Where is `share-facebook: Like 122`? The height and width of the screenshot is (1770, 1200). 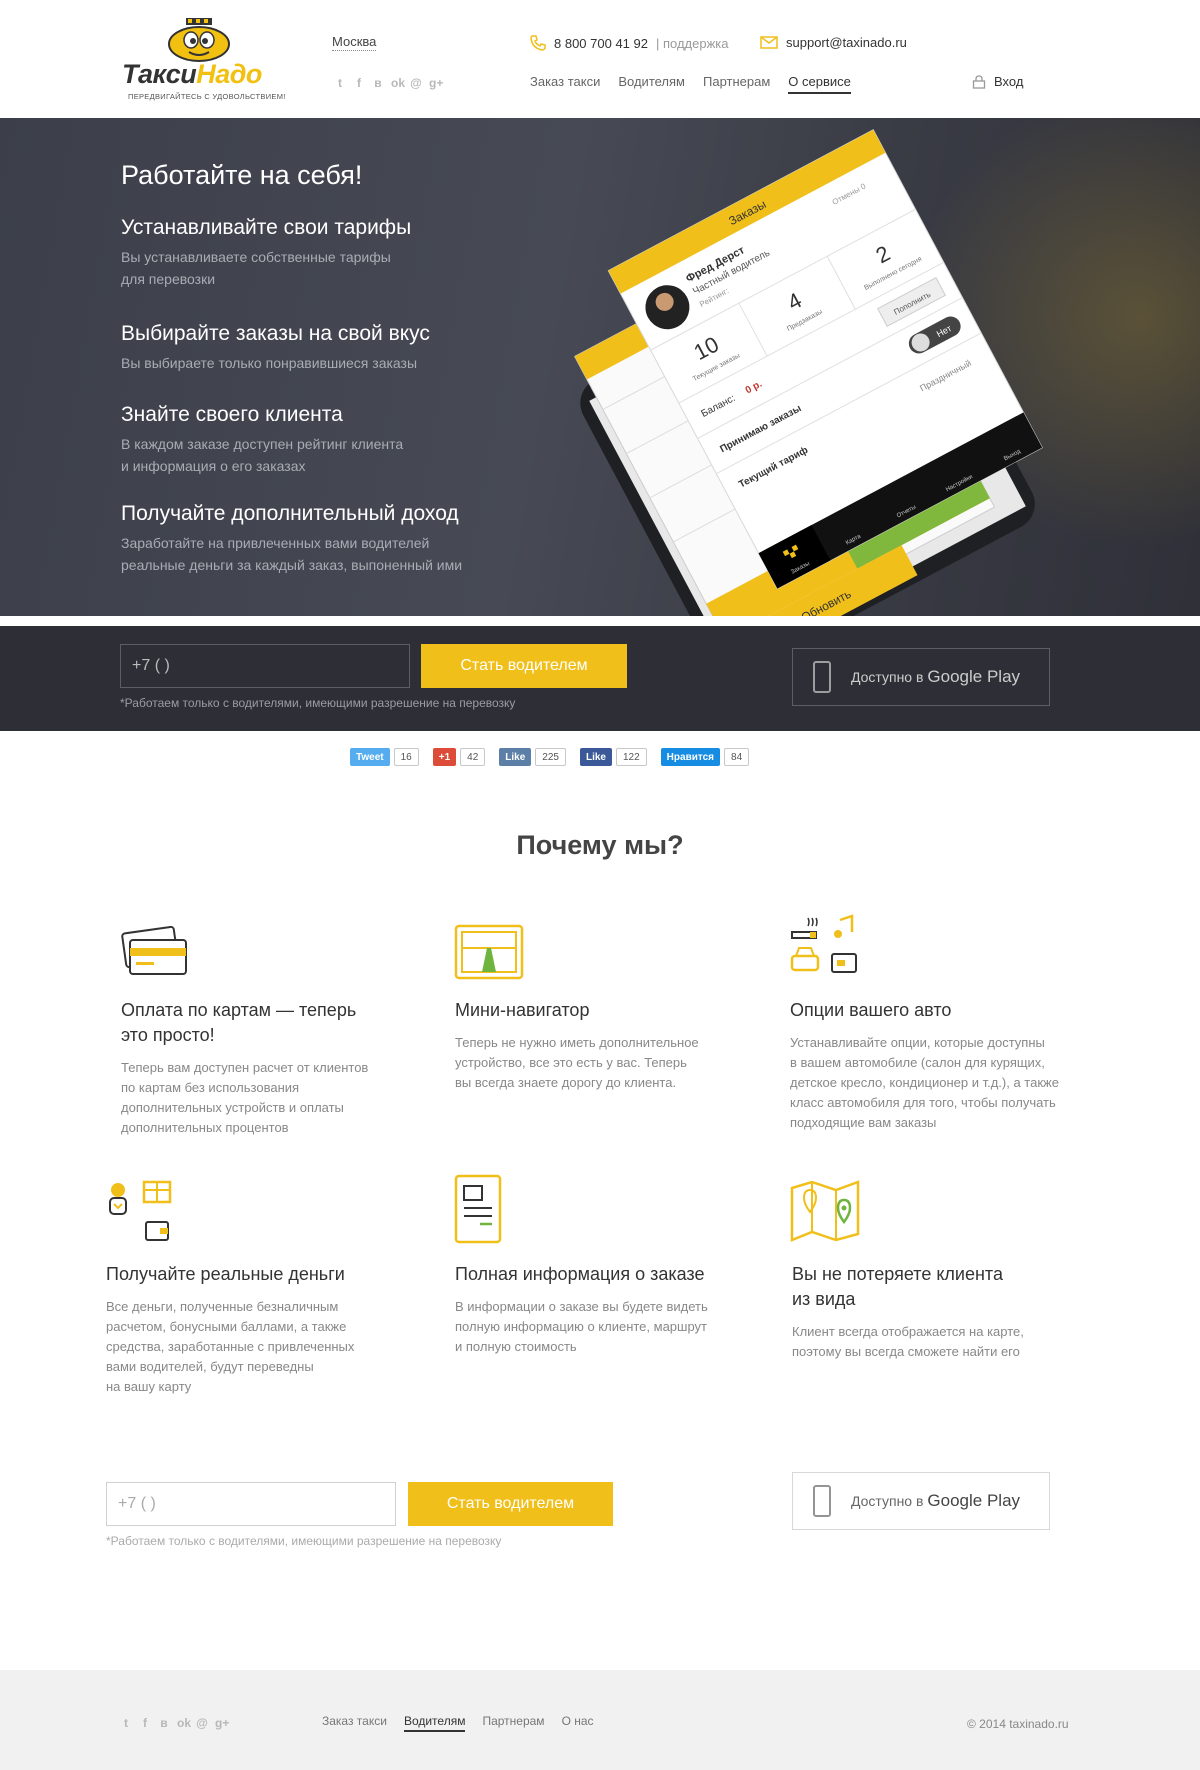
share-facebook: Like 122 is located at coordinates (613, 757).